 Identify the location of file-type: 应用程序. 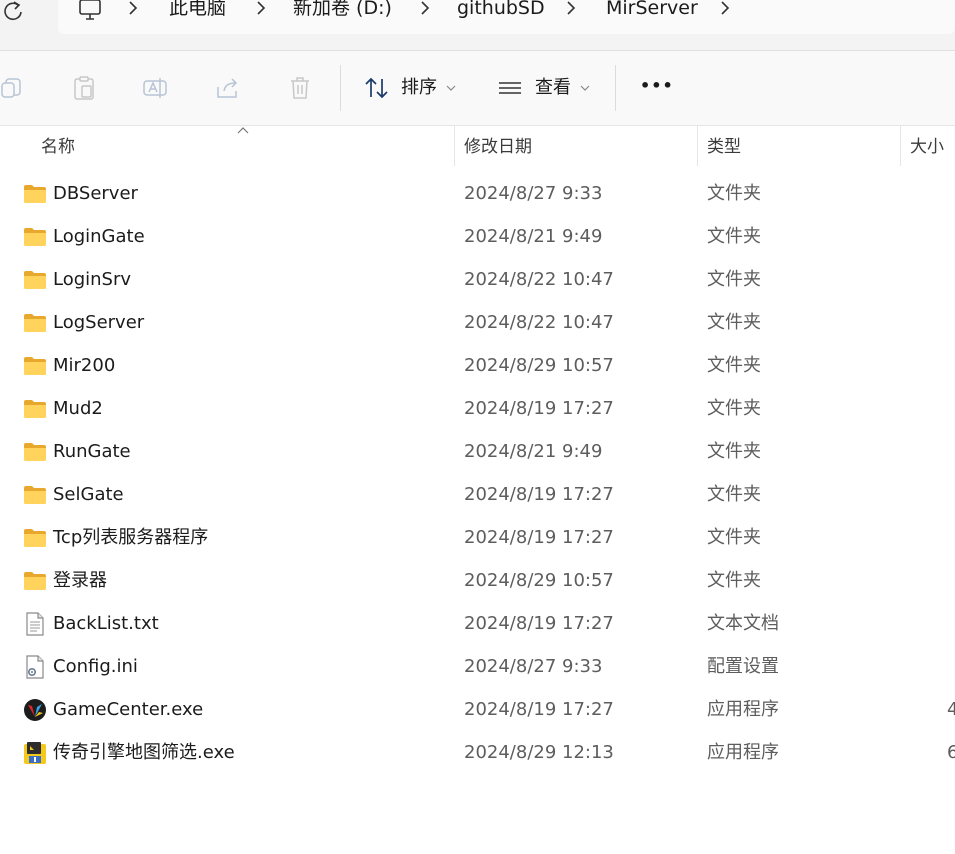
(743, 752).